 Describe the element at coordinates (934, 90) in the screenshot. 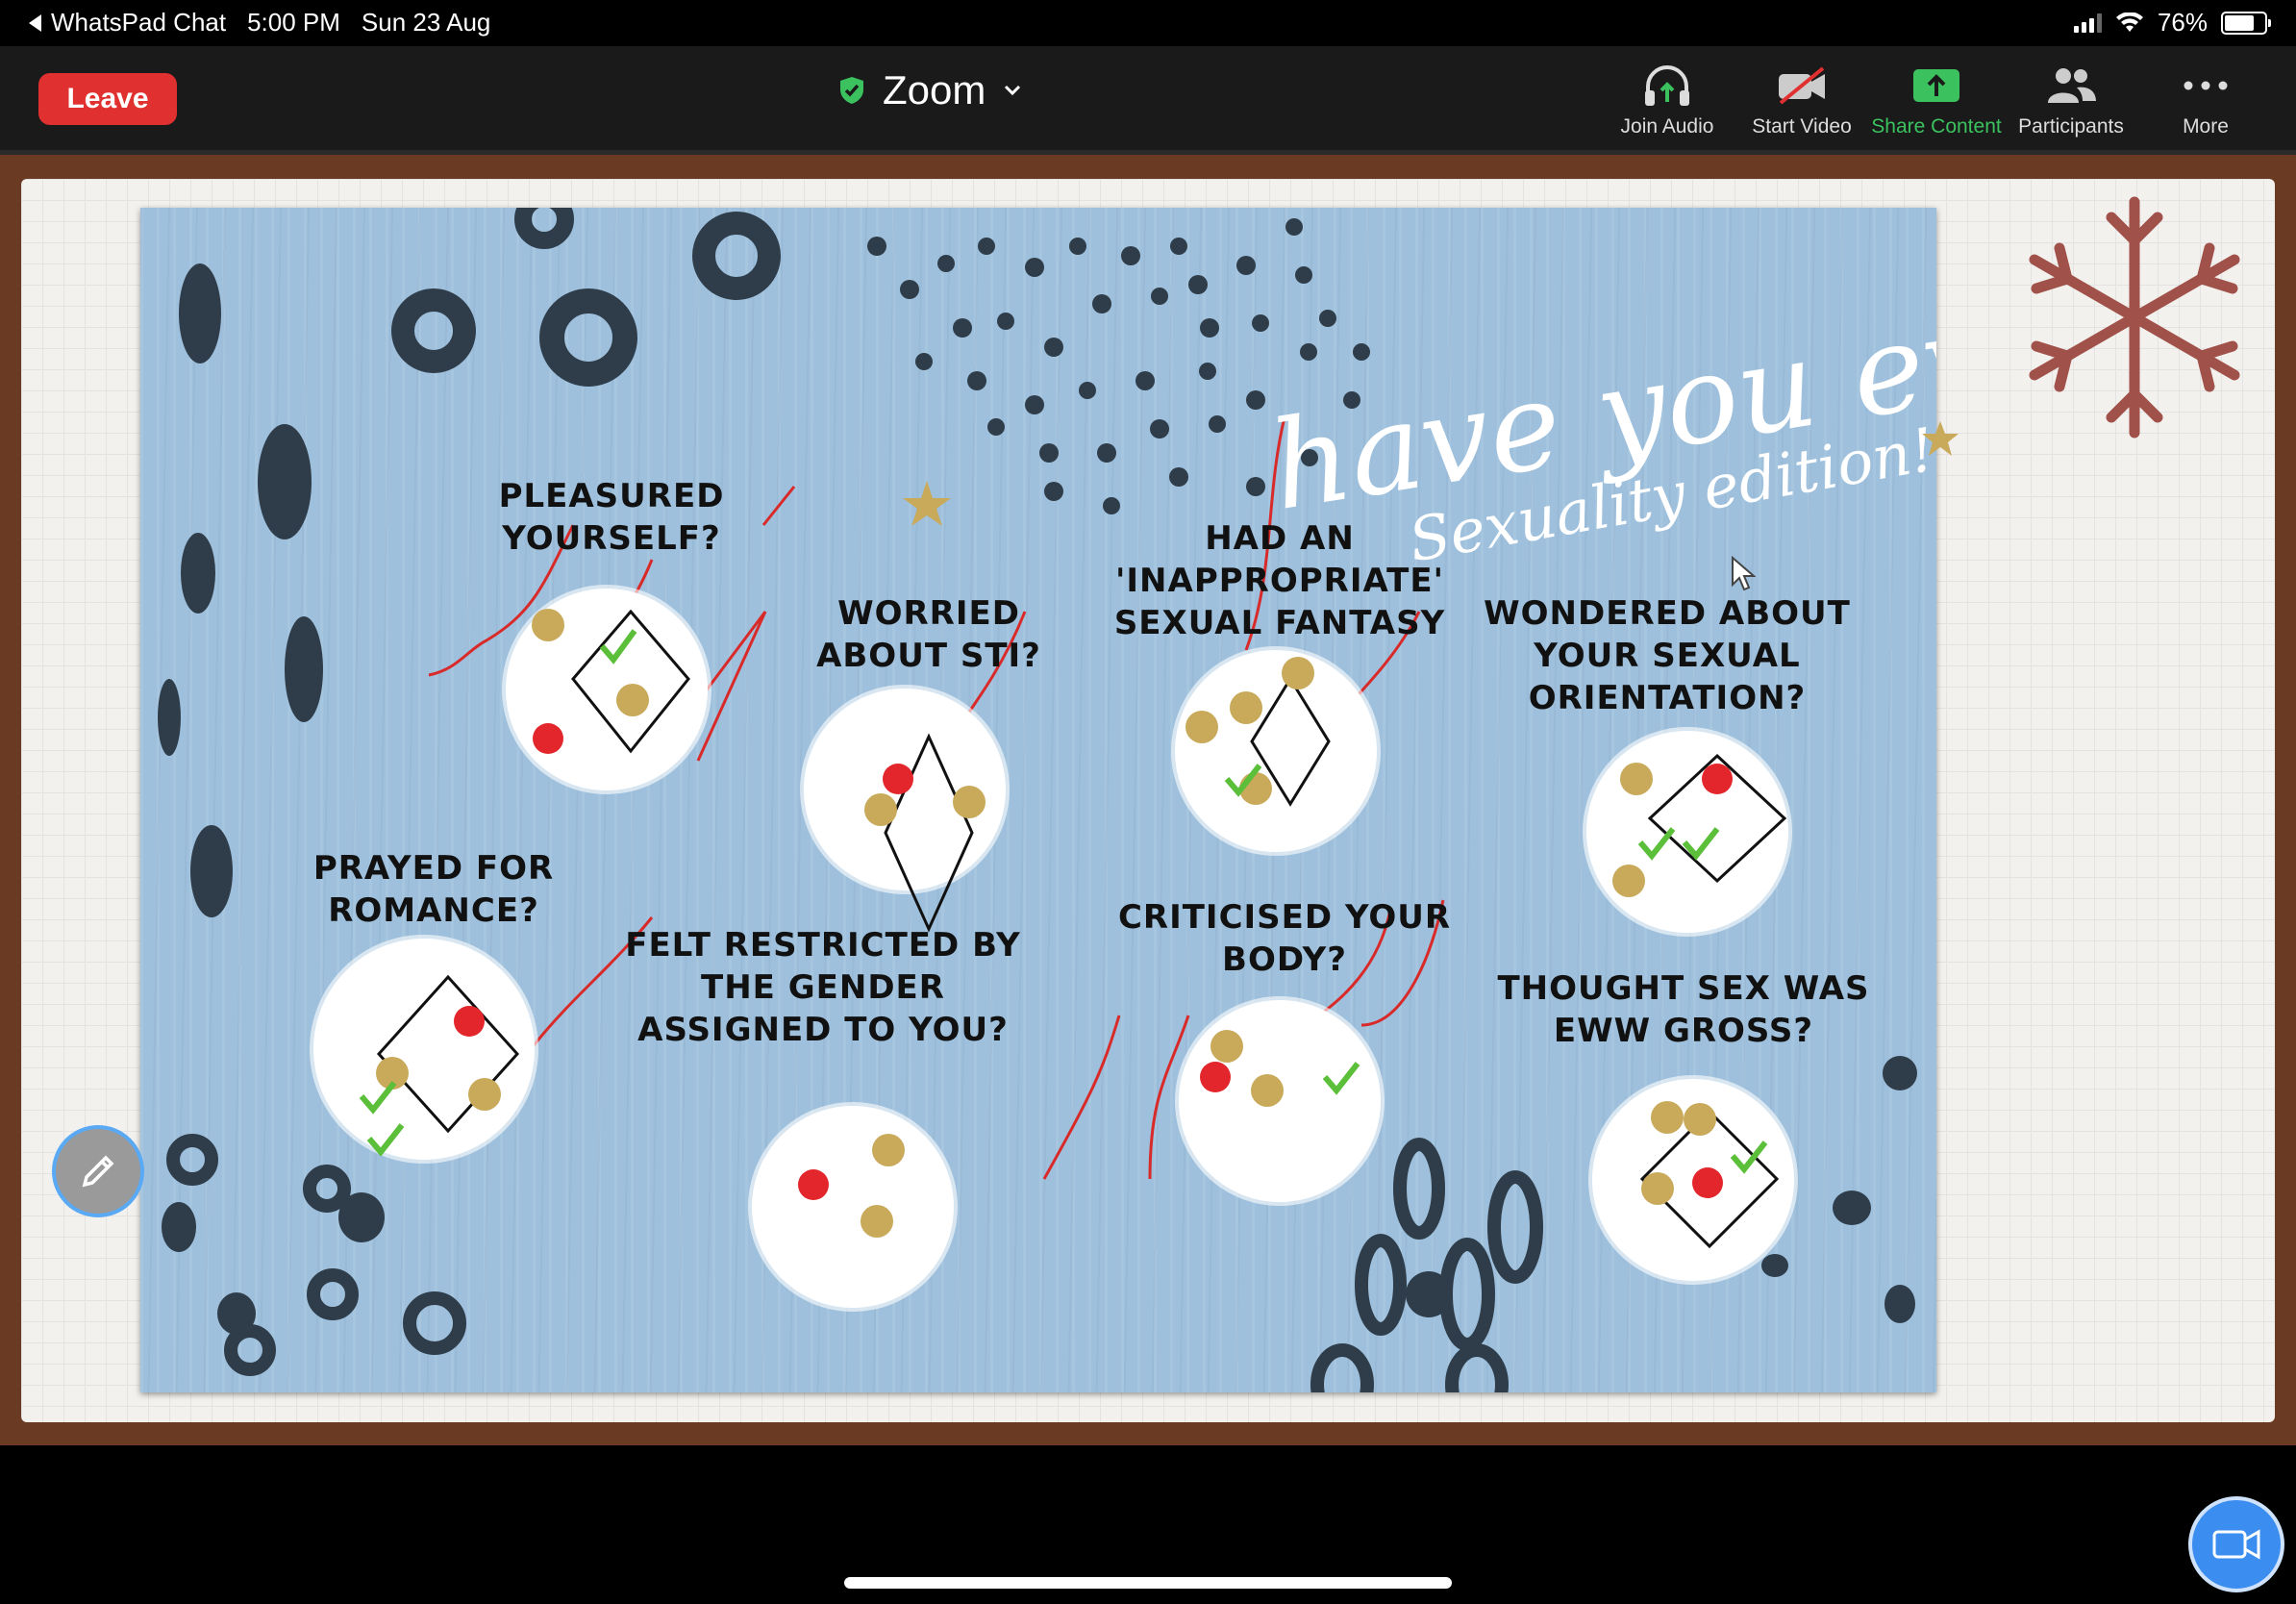

I see `meeting-title: Zoom` at that location.